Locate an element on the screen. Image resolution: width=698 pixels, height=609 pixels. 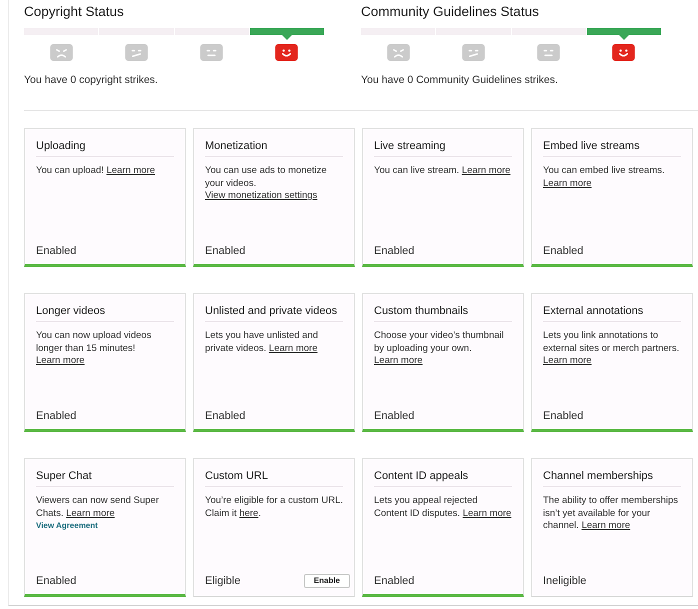
enable-button: Enable is located at coordinates (327, 581).